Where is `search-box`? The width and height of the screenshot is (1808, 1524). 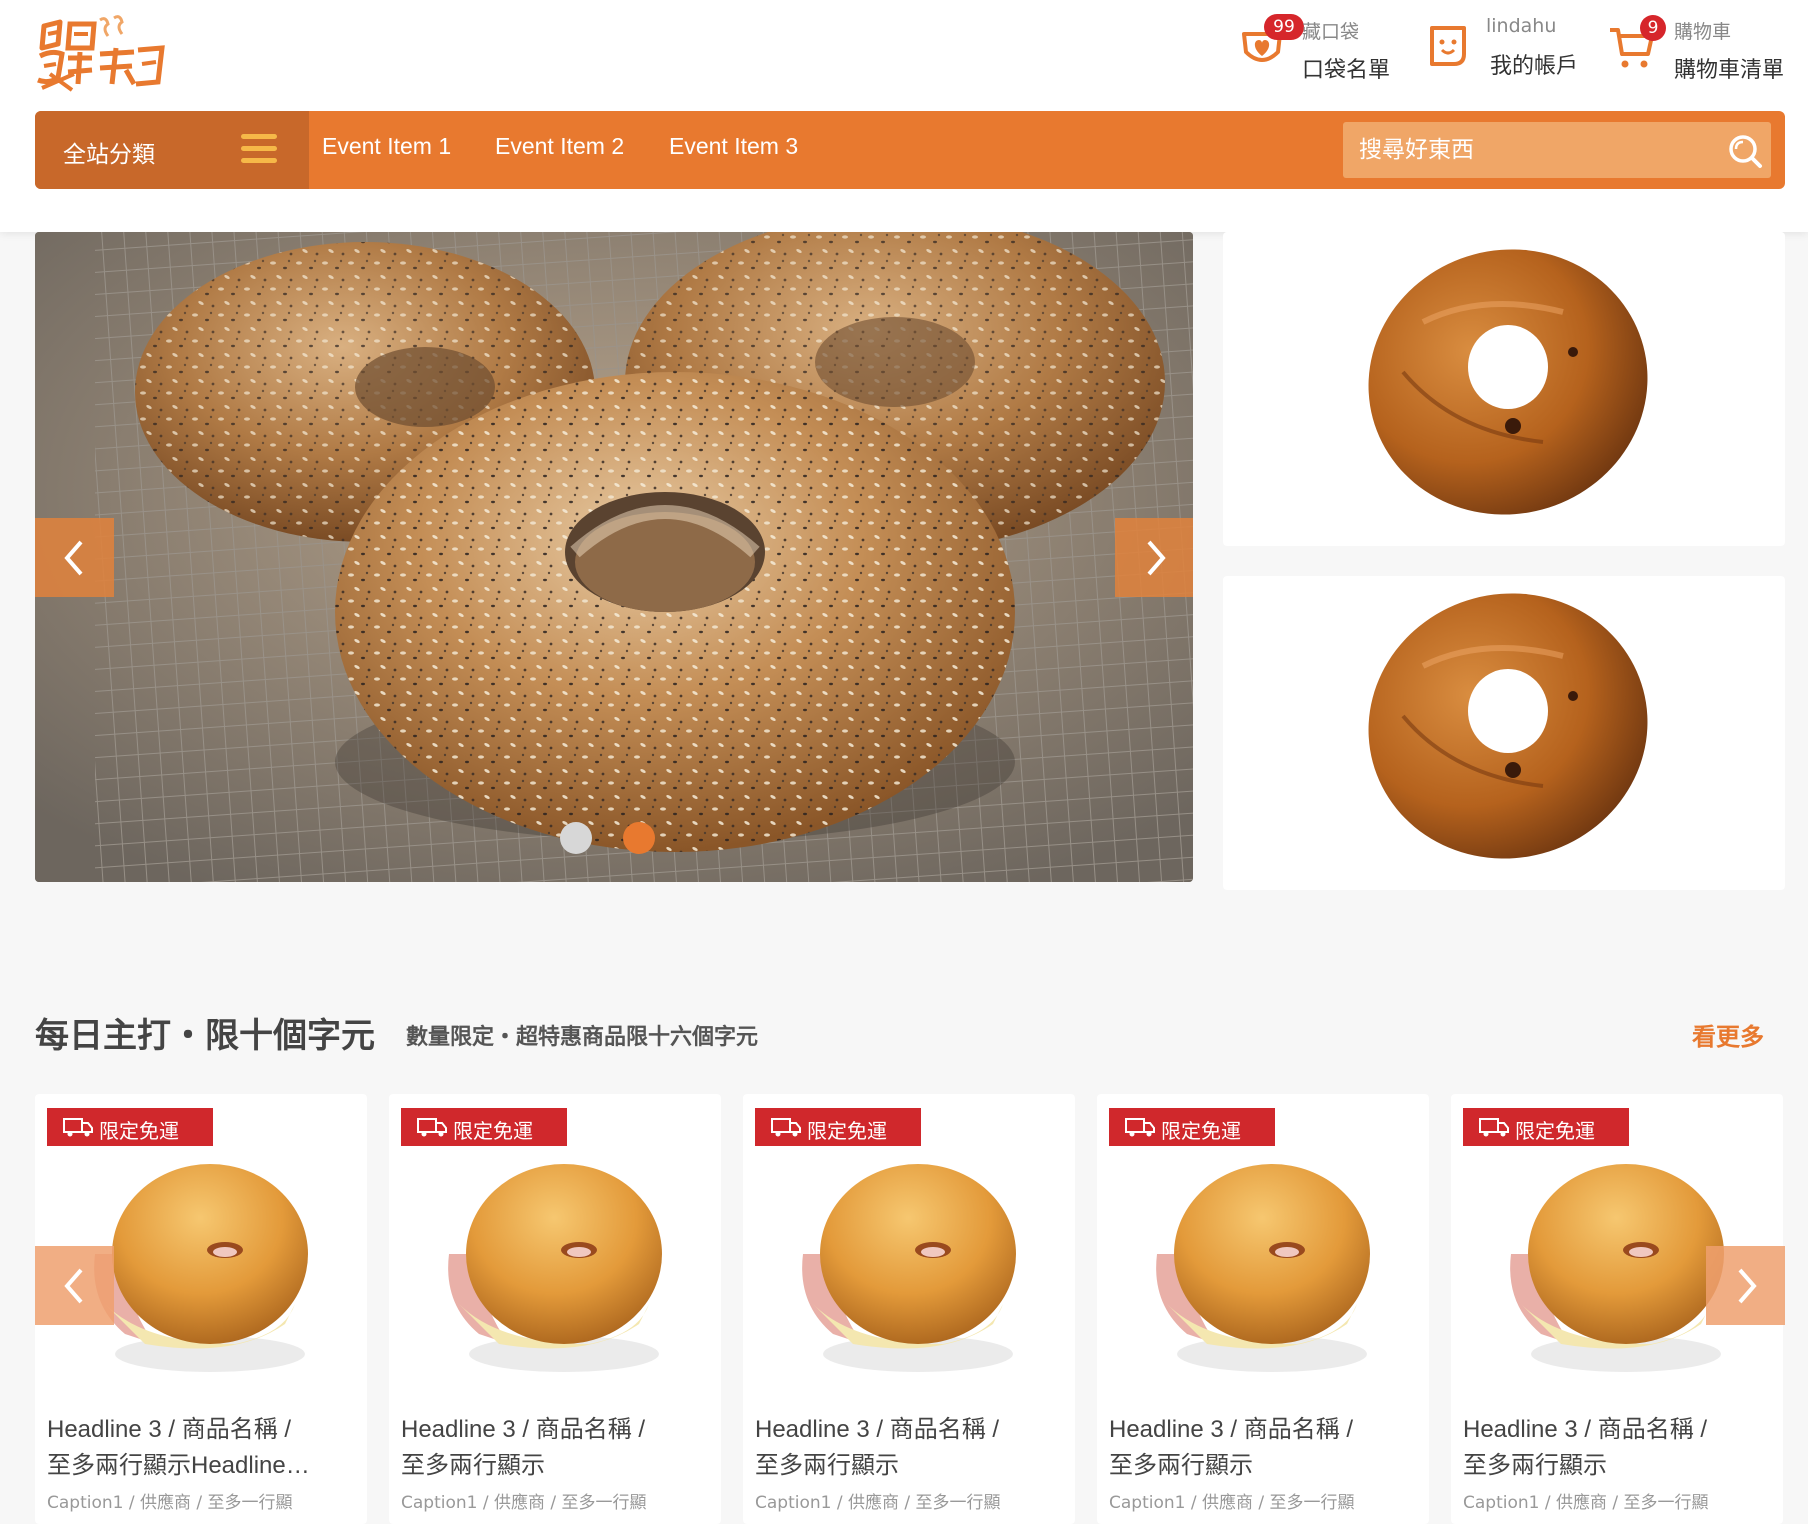
search-box is located at coordinates (1557, 150).